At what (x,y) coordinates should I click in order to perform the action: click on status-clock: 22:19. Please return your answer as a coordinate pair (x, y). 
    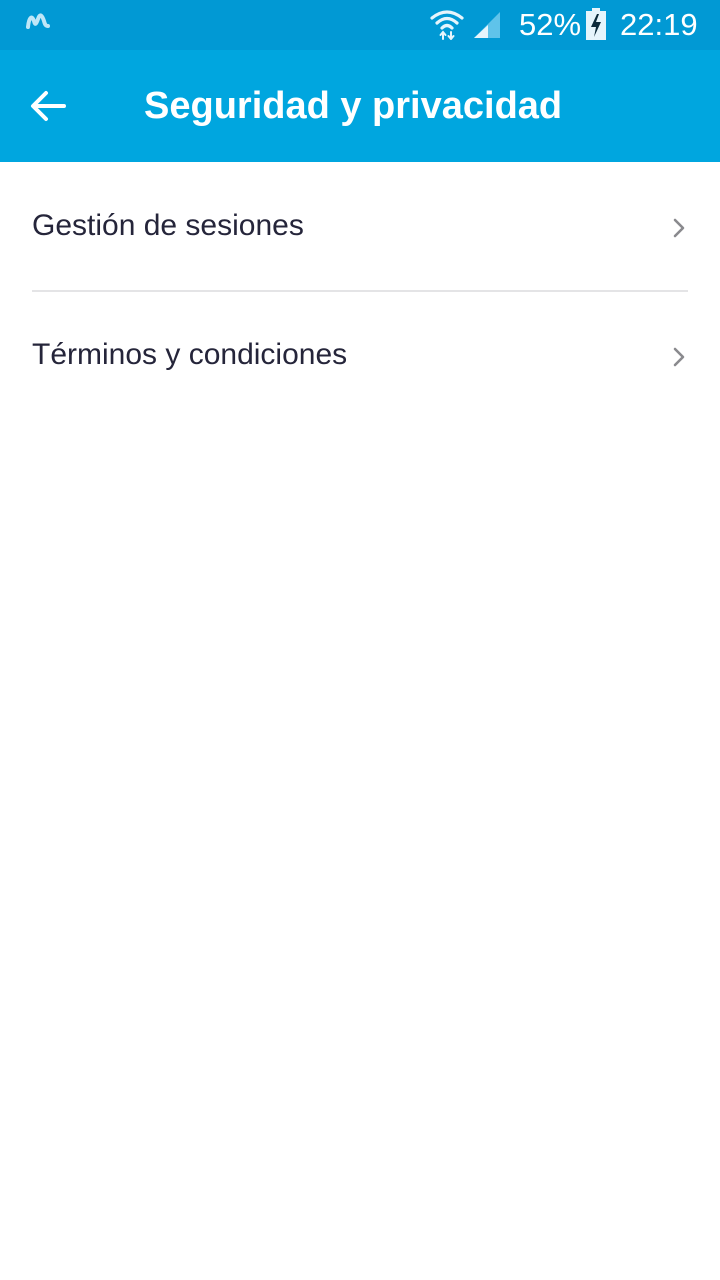
    Looking at the image, I should click on (659, 24).